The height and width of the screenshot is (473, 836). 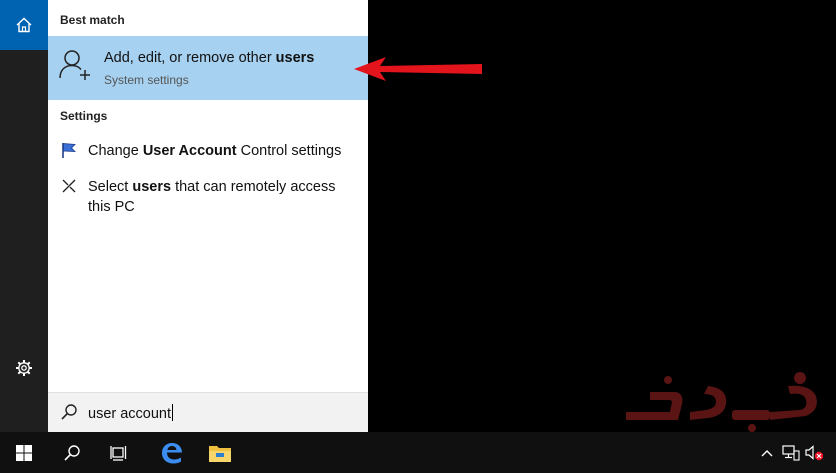 I want to click on taskbar, so click(x=418, y=452).